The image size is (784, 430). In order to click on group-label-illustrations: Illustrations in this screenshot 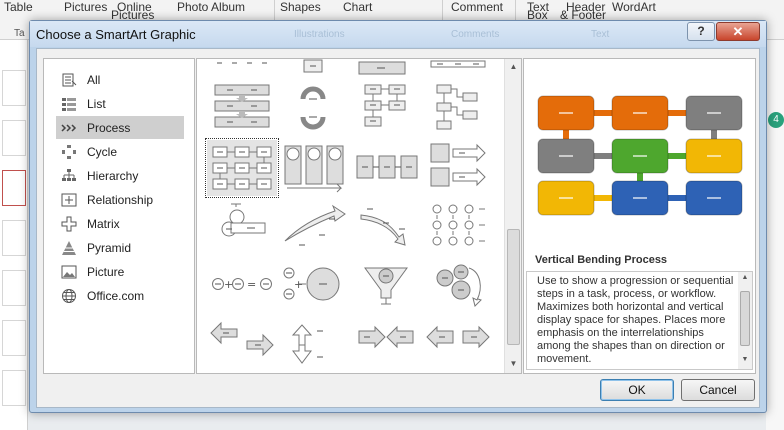, I will do `click(319, 34)`.